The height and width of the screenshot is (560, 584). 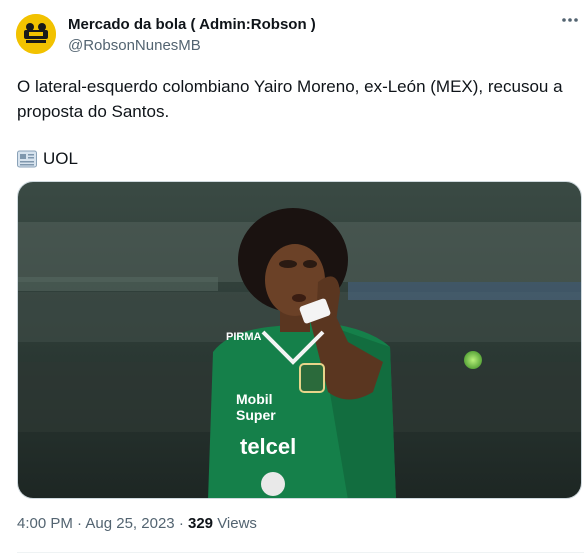 I want to click on author-name: Mercado da bola ( Admin:Robson ), so click(x=192, y=24).